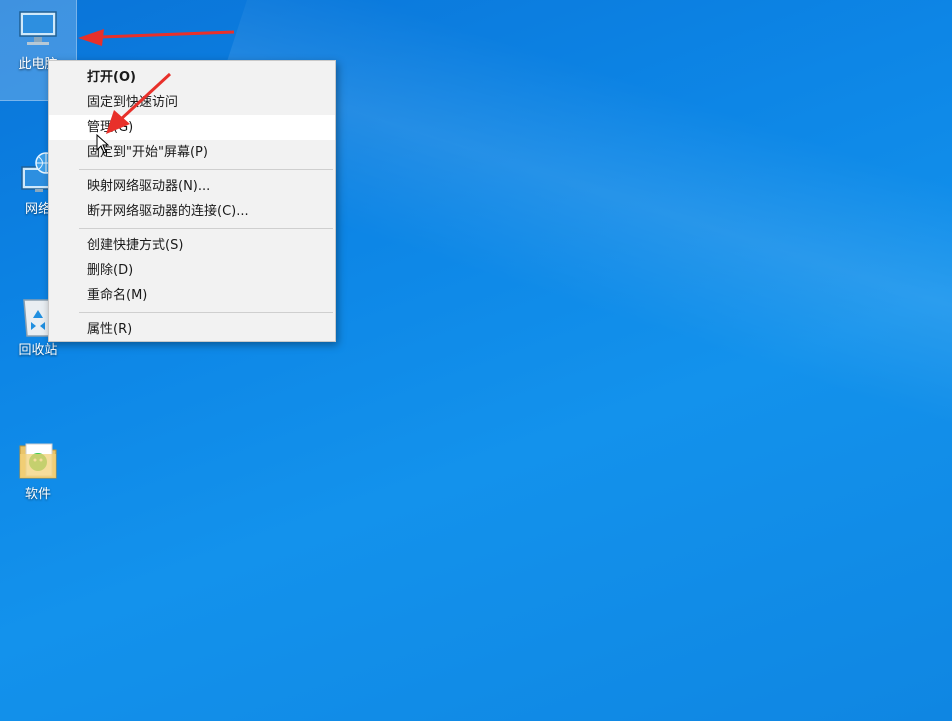 The image size is (952, 721). What do you see at coordinates (192, 270) in the screenshot?
I see `menu-item-delete: 删除(D)` at bounding box center [192, 270].